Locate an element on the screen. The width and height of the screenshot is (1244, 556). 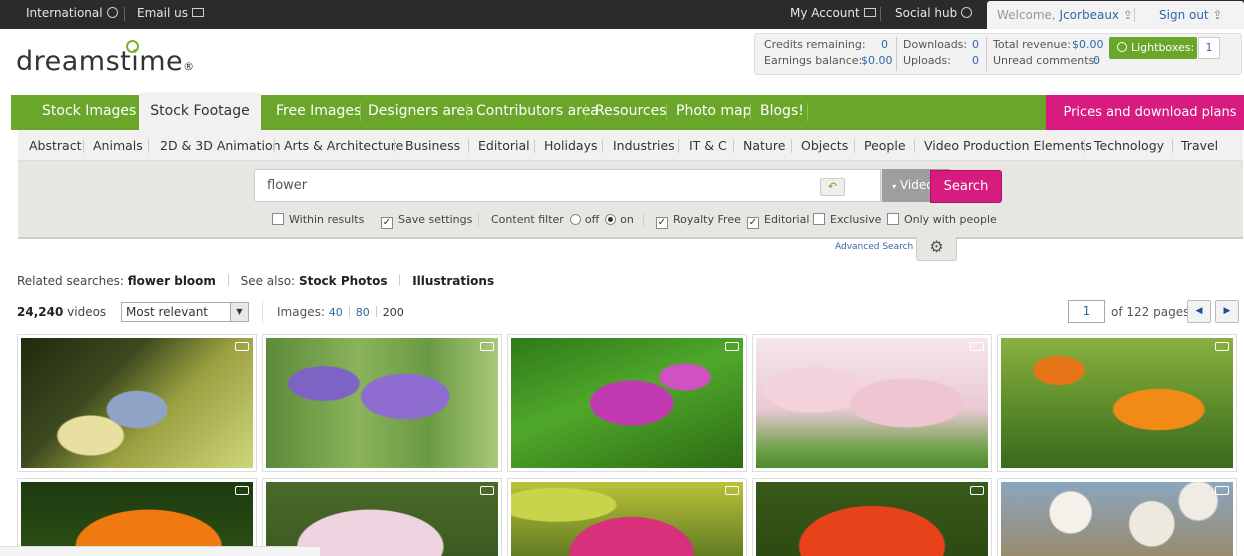
category-travel: Travel is located at coordinates (1199, 145).